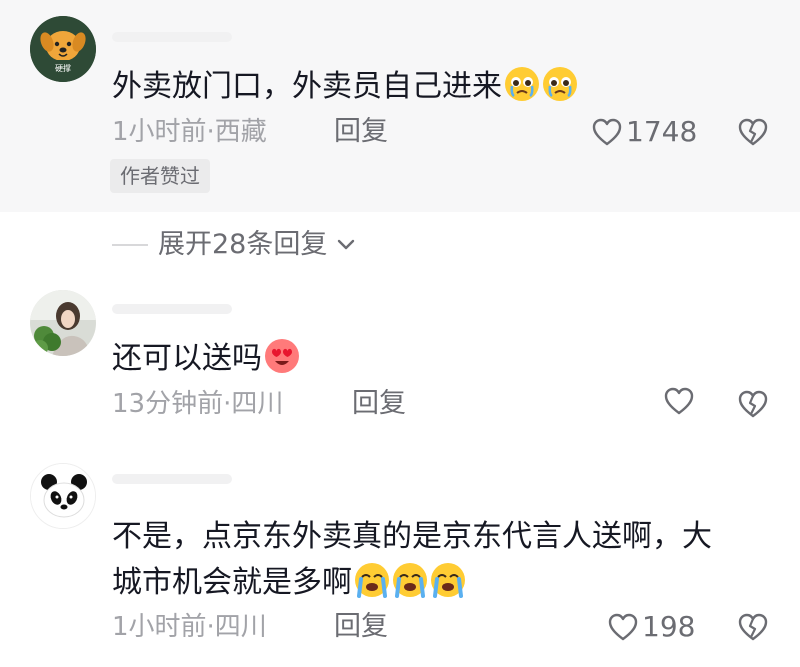  What do you see at coordinates (243, 244) in the screenshot?
I see `expand-replies-label: 展开28条回复` at bounding box center [243, 244].